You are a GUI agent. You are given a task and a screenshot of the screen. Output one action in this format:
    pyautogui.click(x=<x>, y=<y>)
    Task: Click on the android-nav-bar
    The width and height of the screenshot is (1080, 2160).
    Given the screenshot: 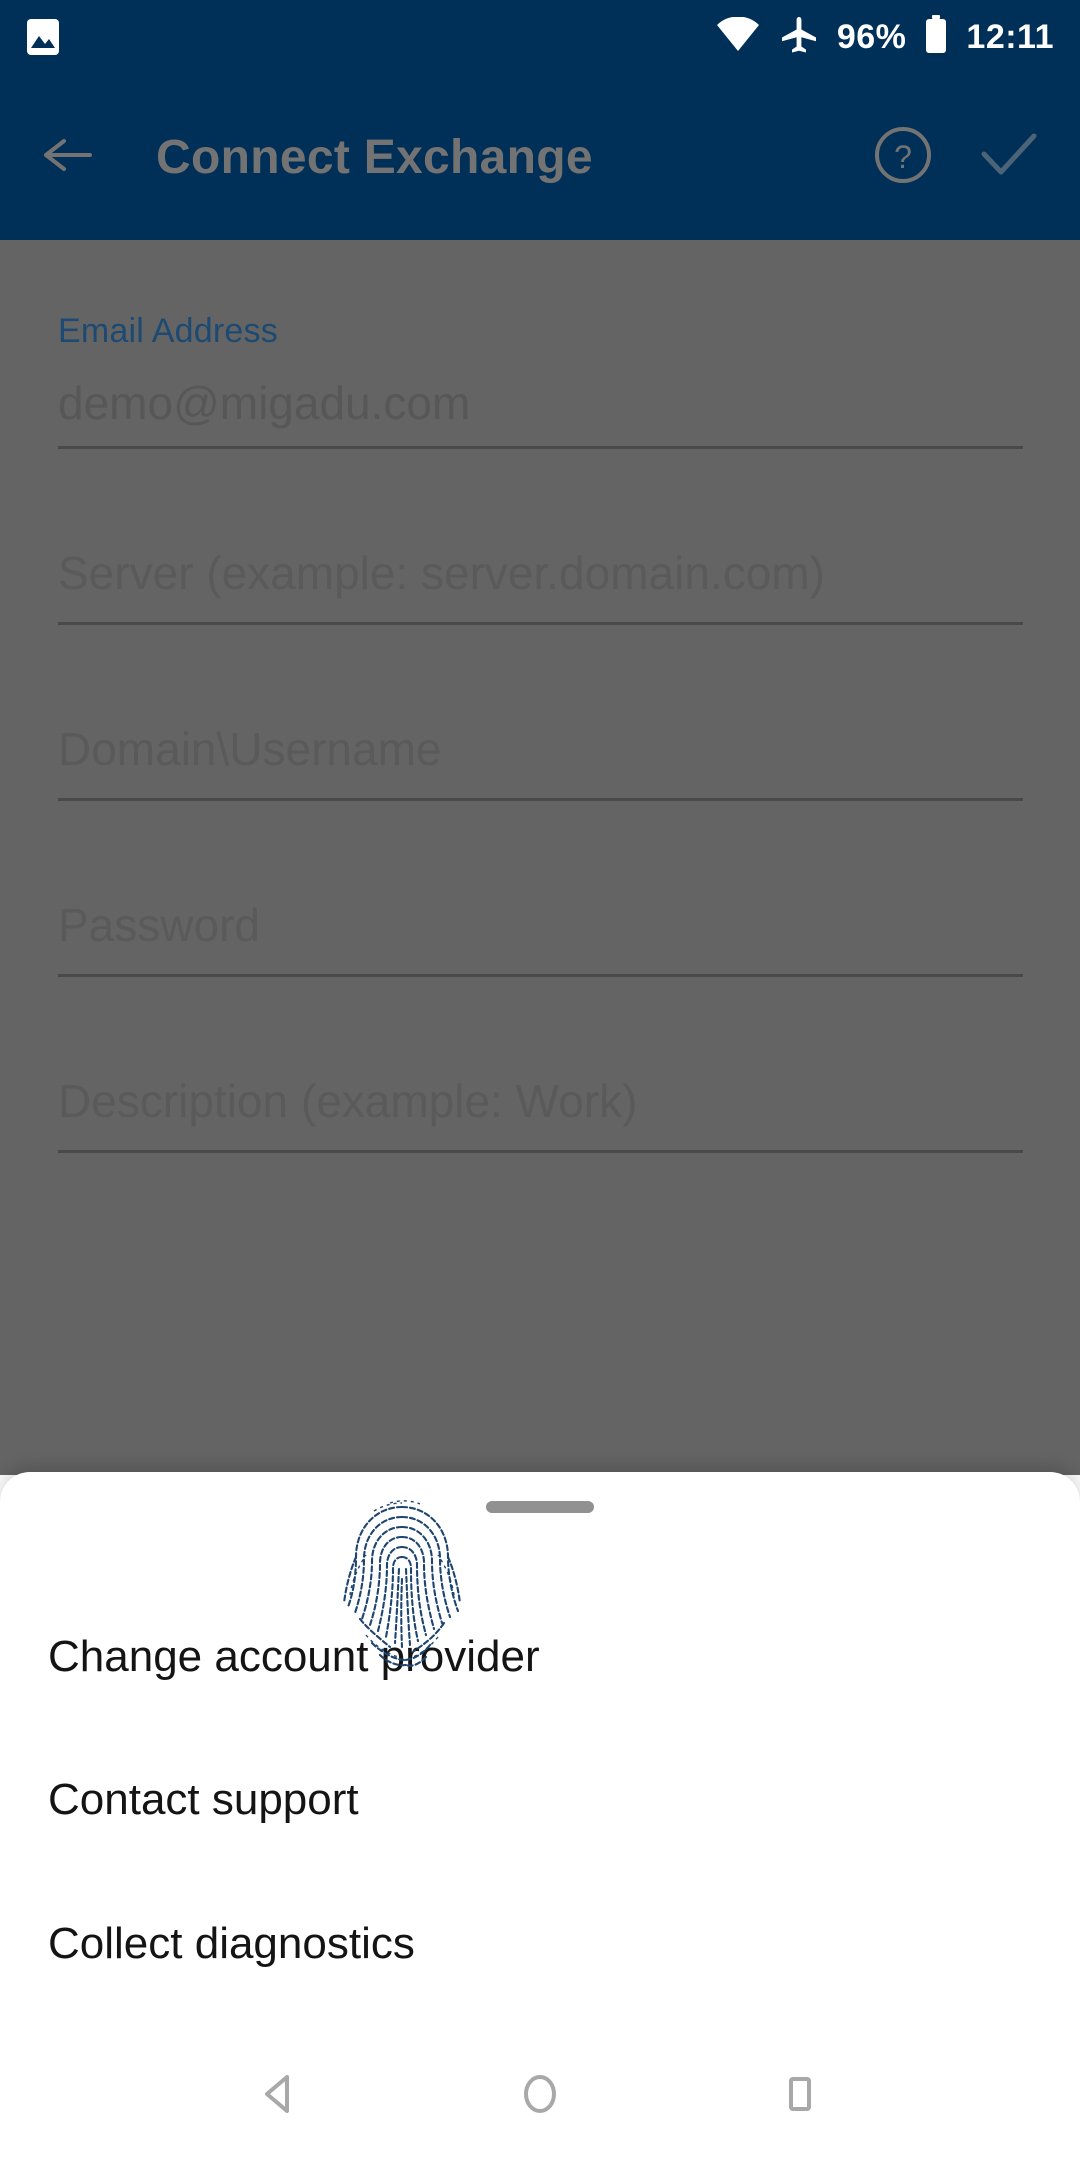 What is the action you would take?
    pyautogui.click(x=540, y=2096)
    